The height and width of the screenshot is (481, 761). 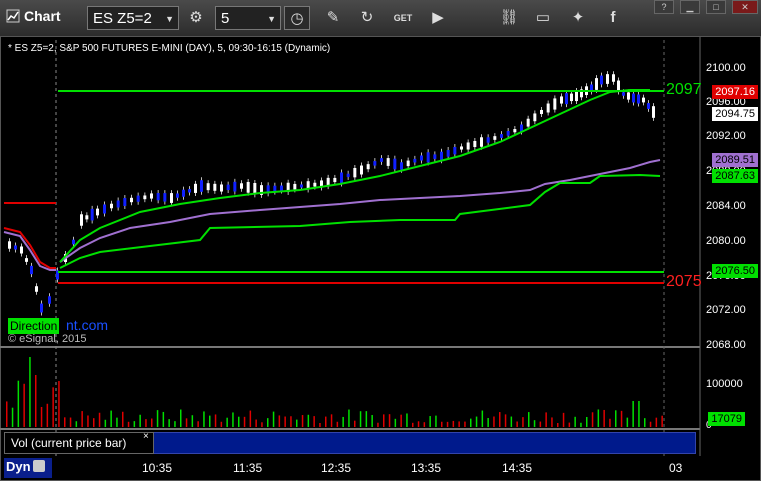 I want to click on watermark: nt.com, so click(x=87, y=325).